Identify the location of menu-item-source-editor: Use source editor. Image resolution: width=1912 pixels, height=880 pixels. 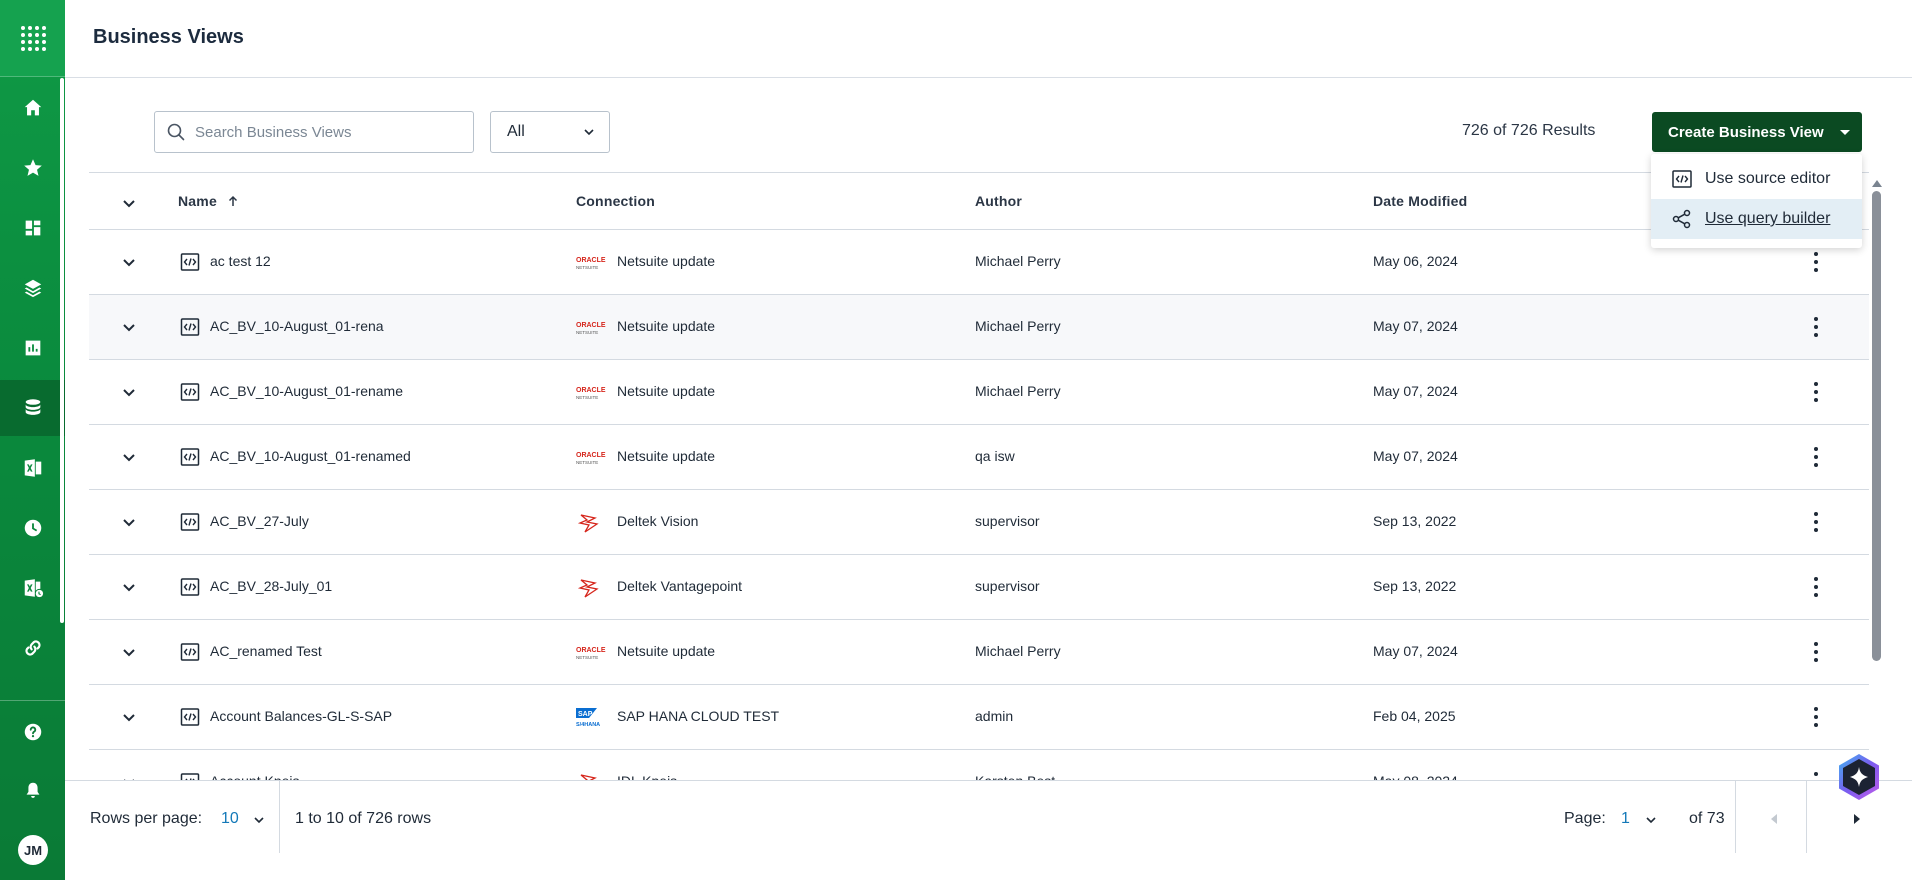
(1756, 179).